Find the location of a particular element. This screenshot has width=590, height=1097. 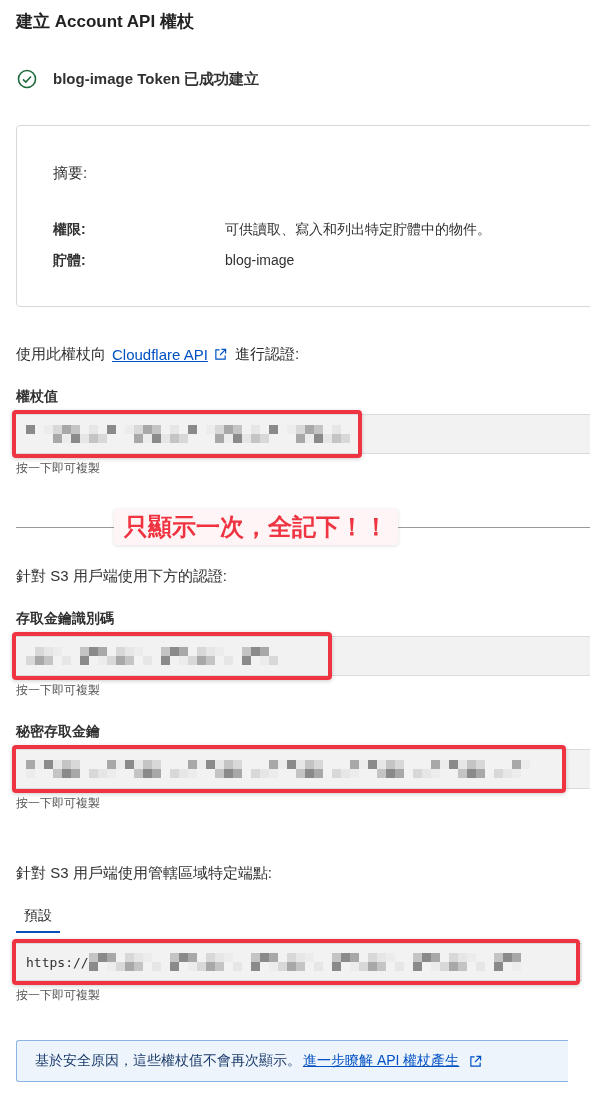

check-circle-icon is located at coordinates (27, 79).